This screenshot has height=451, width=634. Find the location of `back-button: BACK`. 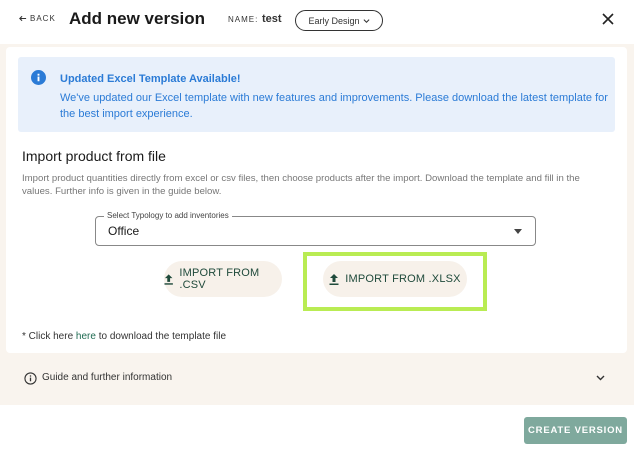

back-button: BACK is located at coordinates (37, 18).